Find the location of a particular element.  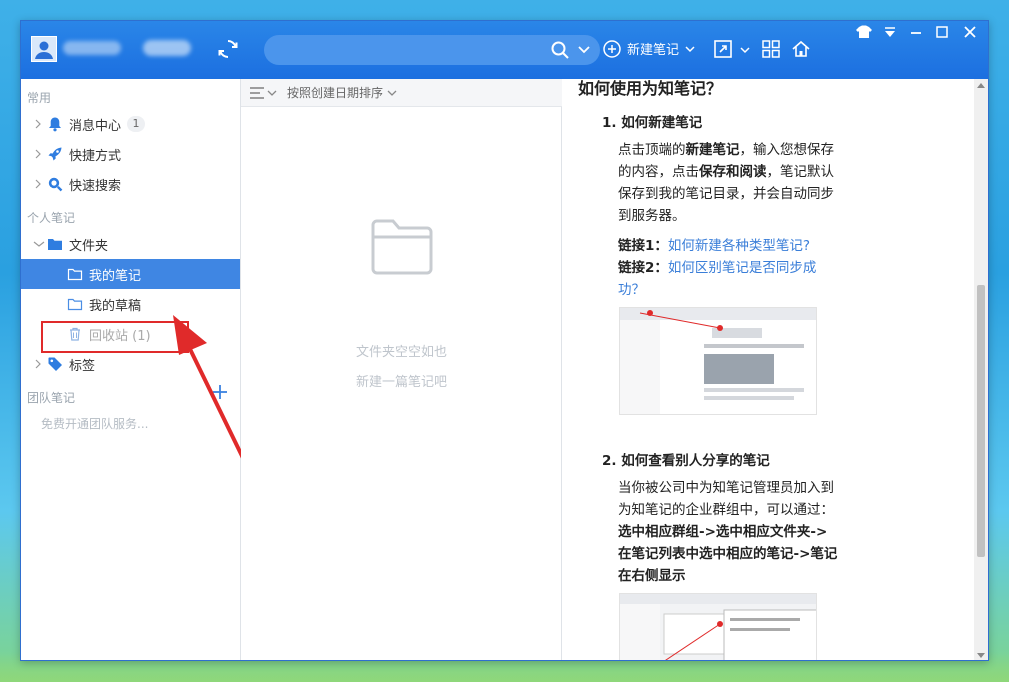

plus-circle-icon is located at coordinates (612, 48).